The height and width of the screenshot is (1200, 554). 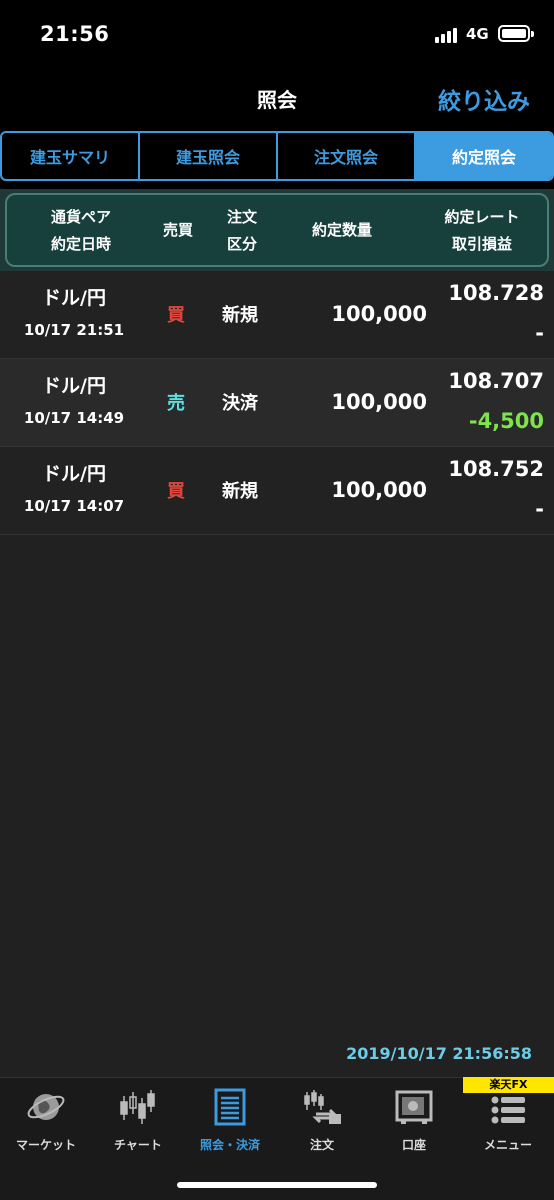 What do you see at coordinates (277, 1185) in the screenshot?
I see `home-indicator` at bounding box center [277, 1185].